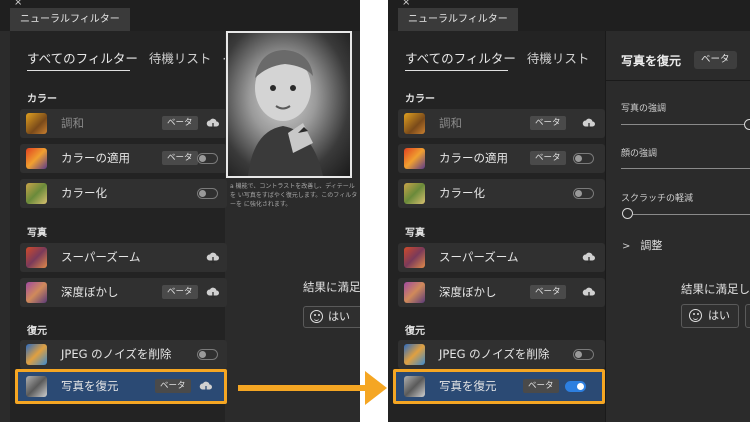 Image resolution: width=750 pixels, height=422 pixels. I want to click on settings-header-divider, so click(678, 80).